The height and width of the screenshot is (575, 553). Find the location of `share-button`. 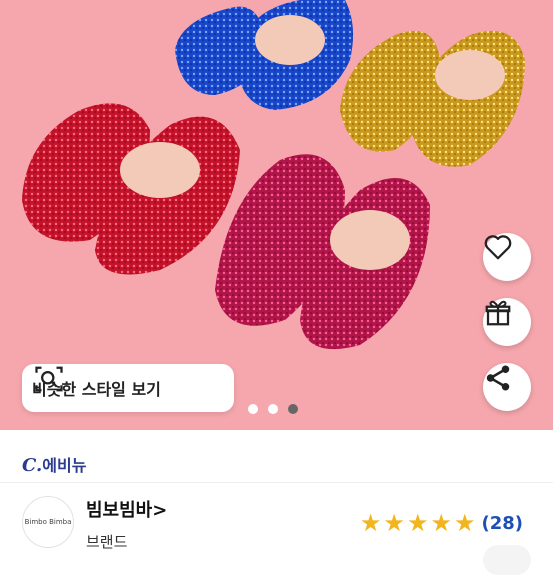

share-button is located at coordinates (507, 387).